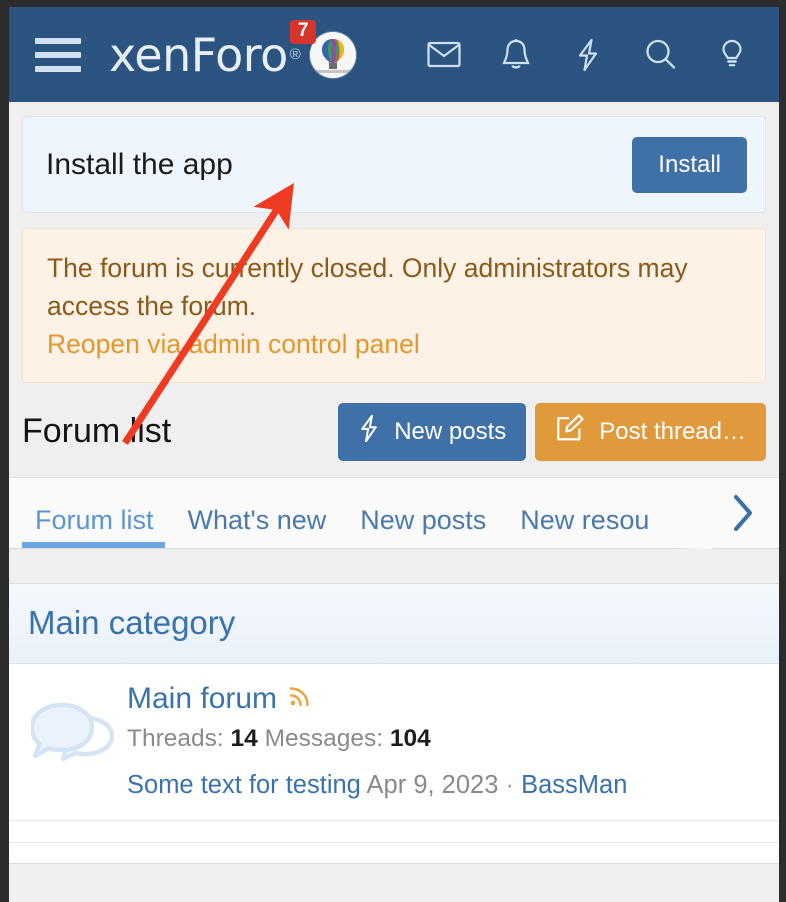  What do you see at coordinates (743, 512) in the screenshot?
I see `chevron-right-icon` at bounding box center [743, 512].